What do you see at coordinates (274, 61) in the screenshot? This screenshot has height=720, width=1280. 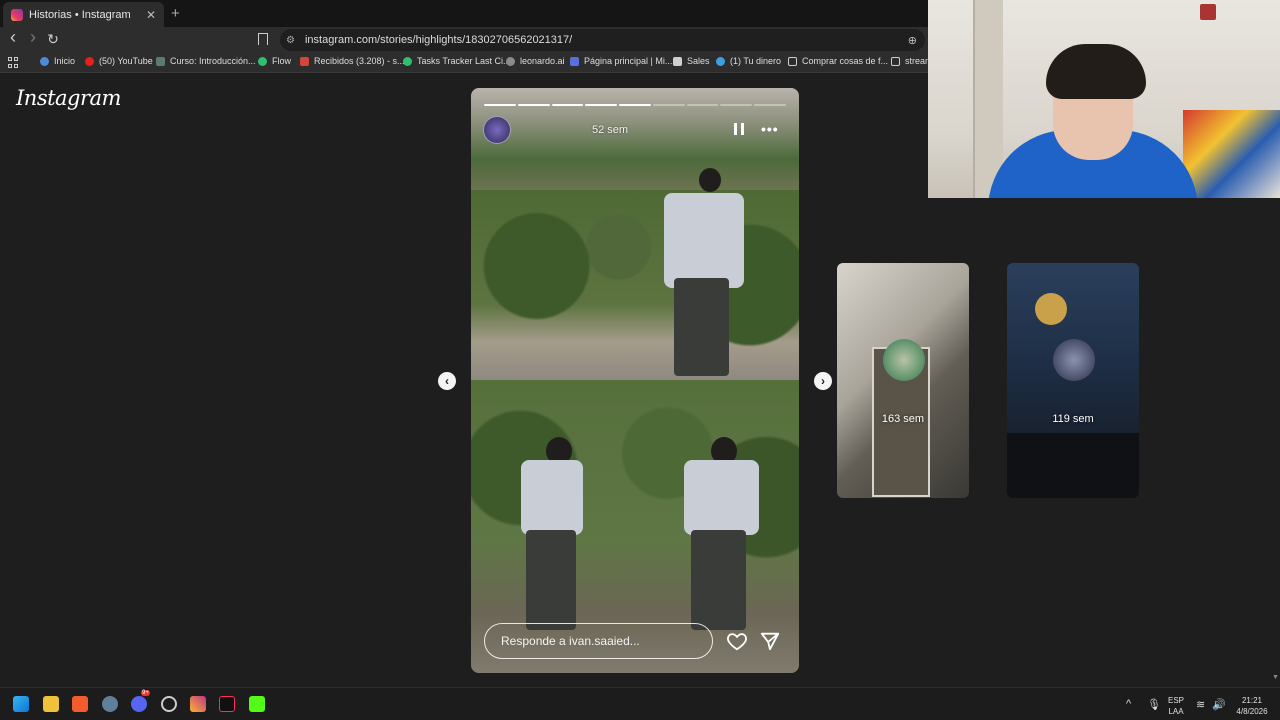 I see `bookmark-item: Flow` at bounding box center [274, 61].